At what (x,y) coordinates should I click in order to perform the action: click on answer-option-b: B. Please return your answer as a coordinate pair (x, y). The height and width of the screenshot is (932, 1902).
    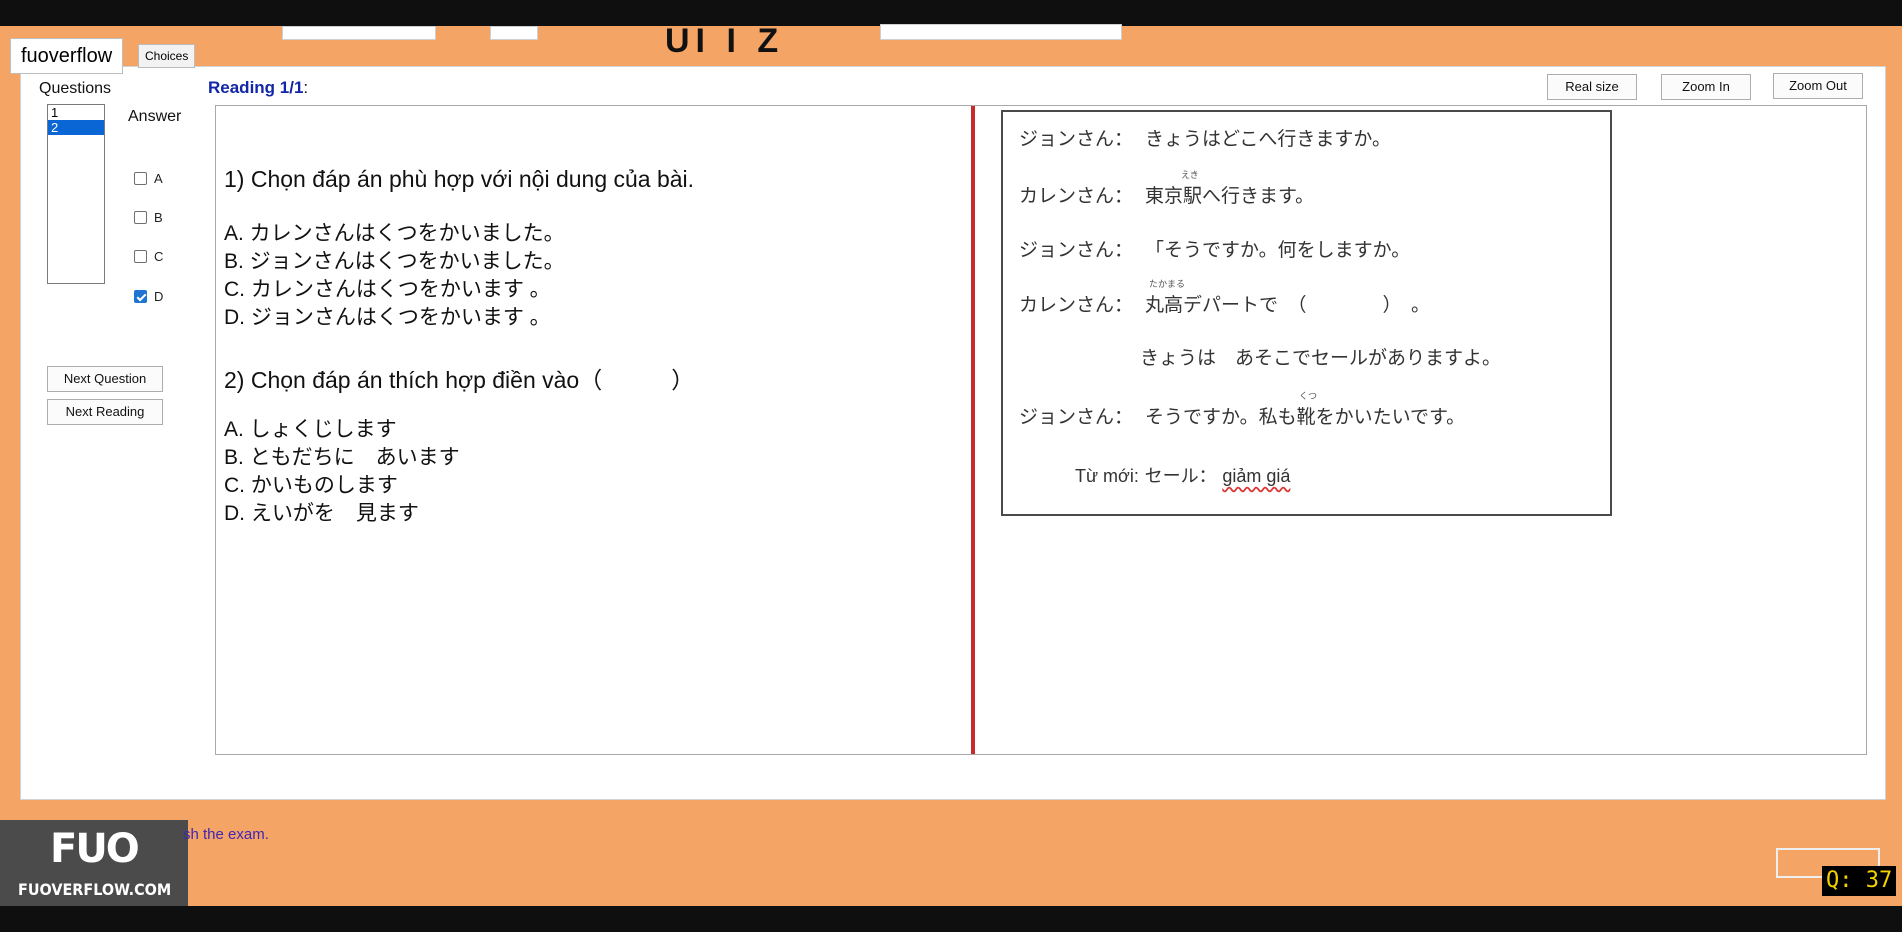
    Looking at the image, I should click on (148, 217).